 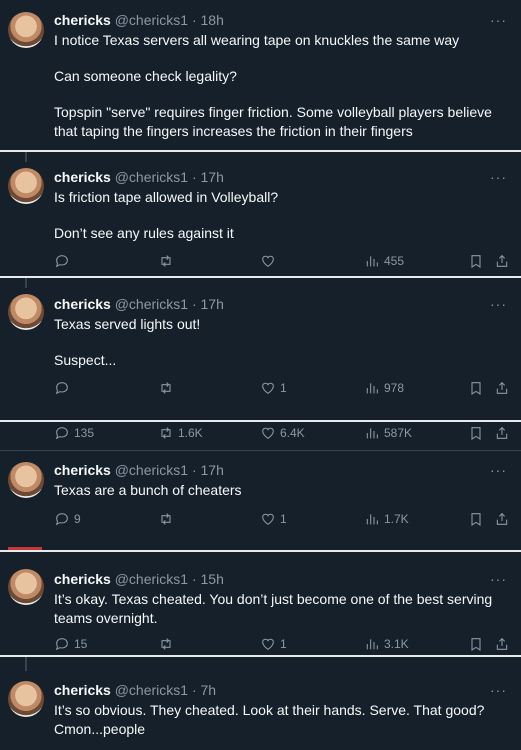 I want to click on reply-button: 15, so click(x=70, y=644).